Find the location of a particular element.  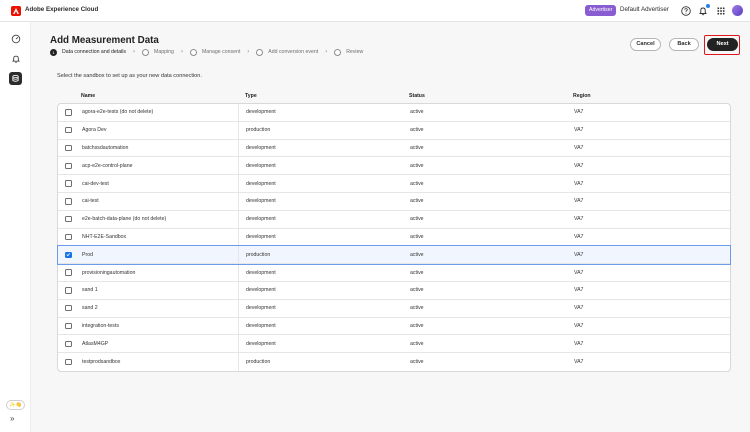

column-header-type: Type is located at coordinates (320, 96).